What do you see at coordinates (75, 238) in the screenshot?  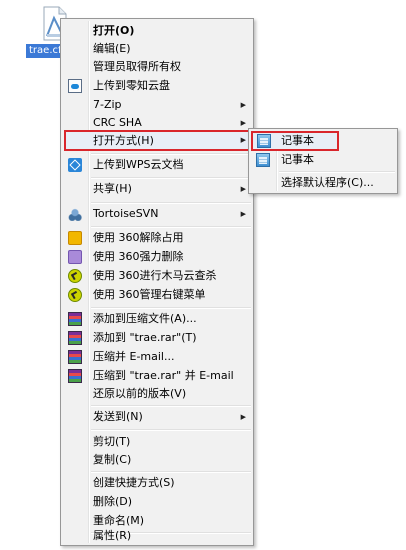 I see `360-unlock-icon` at bounding box center [75, 238].